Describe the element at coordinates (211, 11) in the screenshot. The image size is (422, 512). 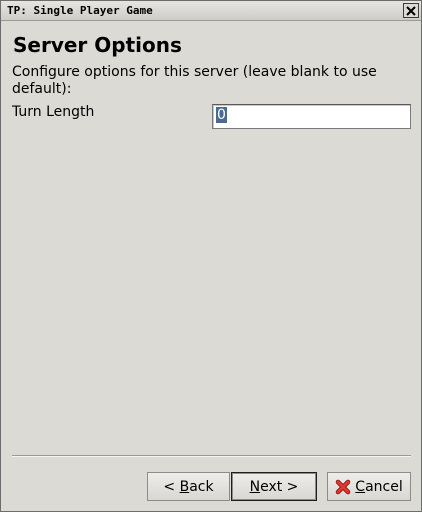
I see `title-bar: TP: Single Player Game` at that location.